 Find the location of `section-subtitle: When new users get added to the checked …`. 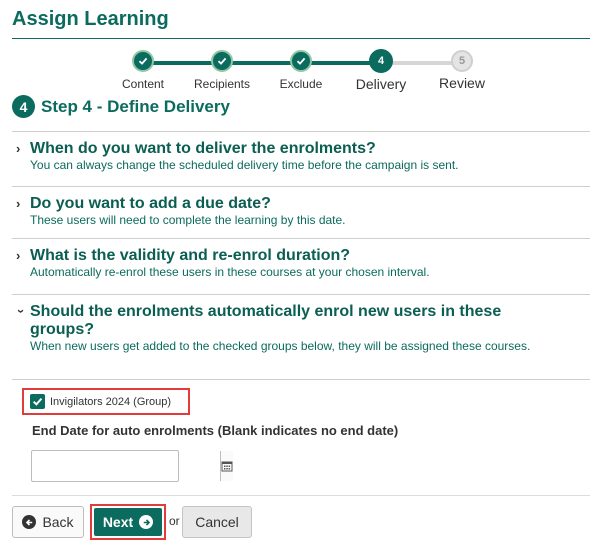

section-subtitle: When new users get added to the checked … is located at coordinates (280, 346).